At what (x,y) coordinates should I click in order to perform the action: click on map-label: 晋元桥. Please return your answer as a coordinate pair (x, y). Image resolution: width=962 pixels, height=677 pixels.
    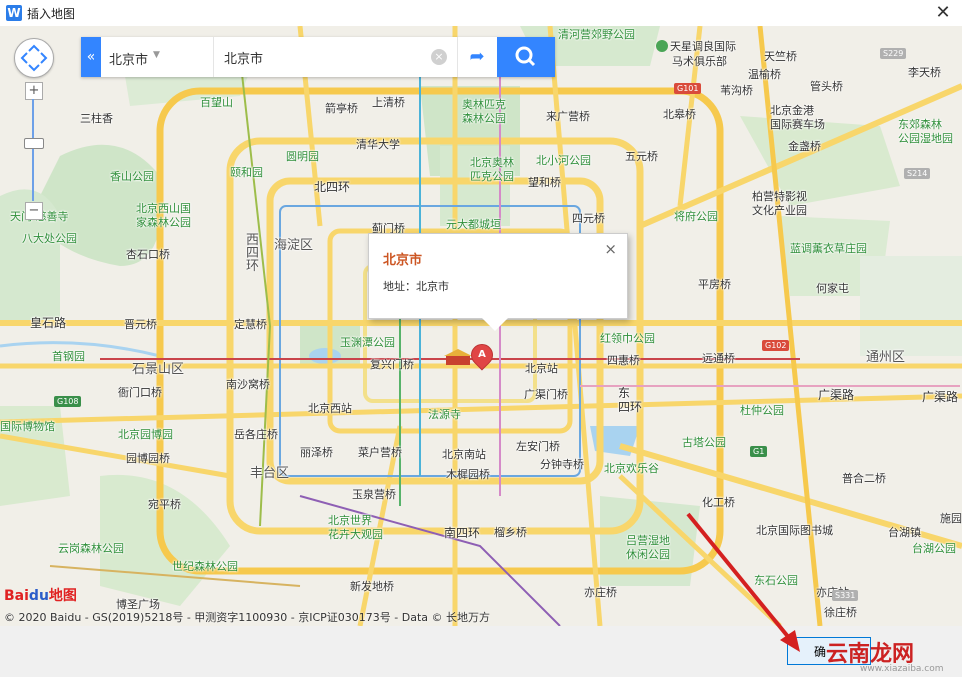
    Looking at the image, I should click on (140, 324).